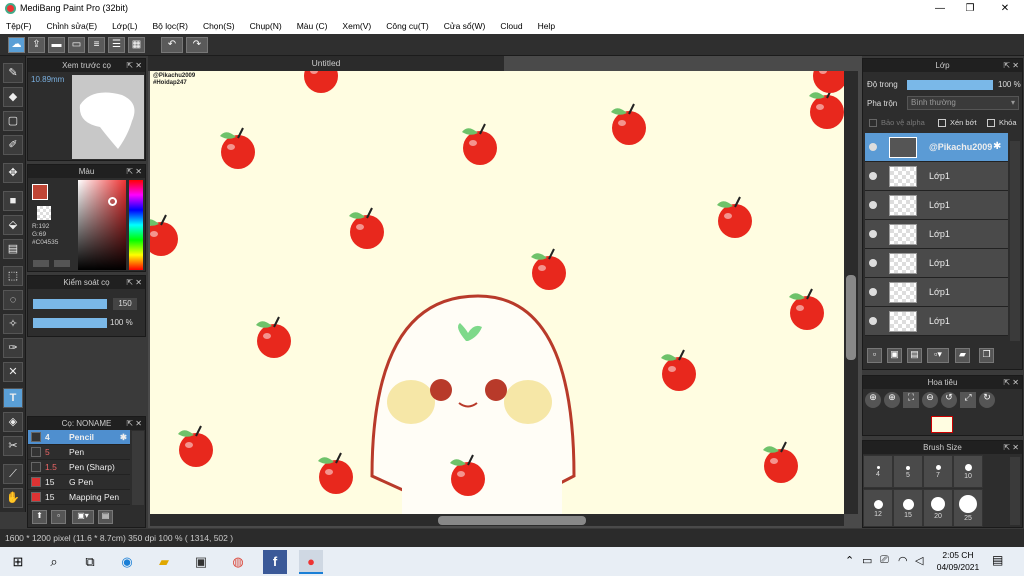 Image resolution: width=1024 pixels, height=576 pixels. What do you see at coordinates (878, 471) in the screenshot?
I see `brush-size-option: 4` at bounding box center [878, 471].